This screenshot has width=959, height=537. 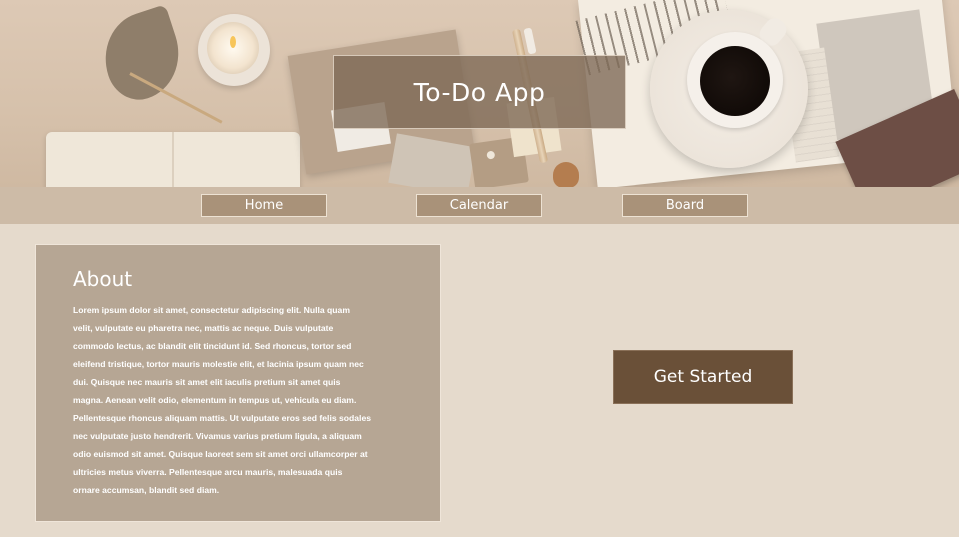 I want to click on app-title: To-Do App, so click(x=479, y=92).